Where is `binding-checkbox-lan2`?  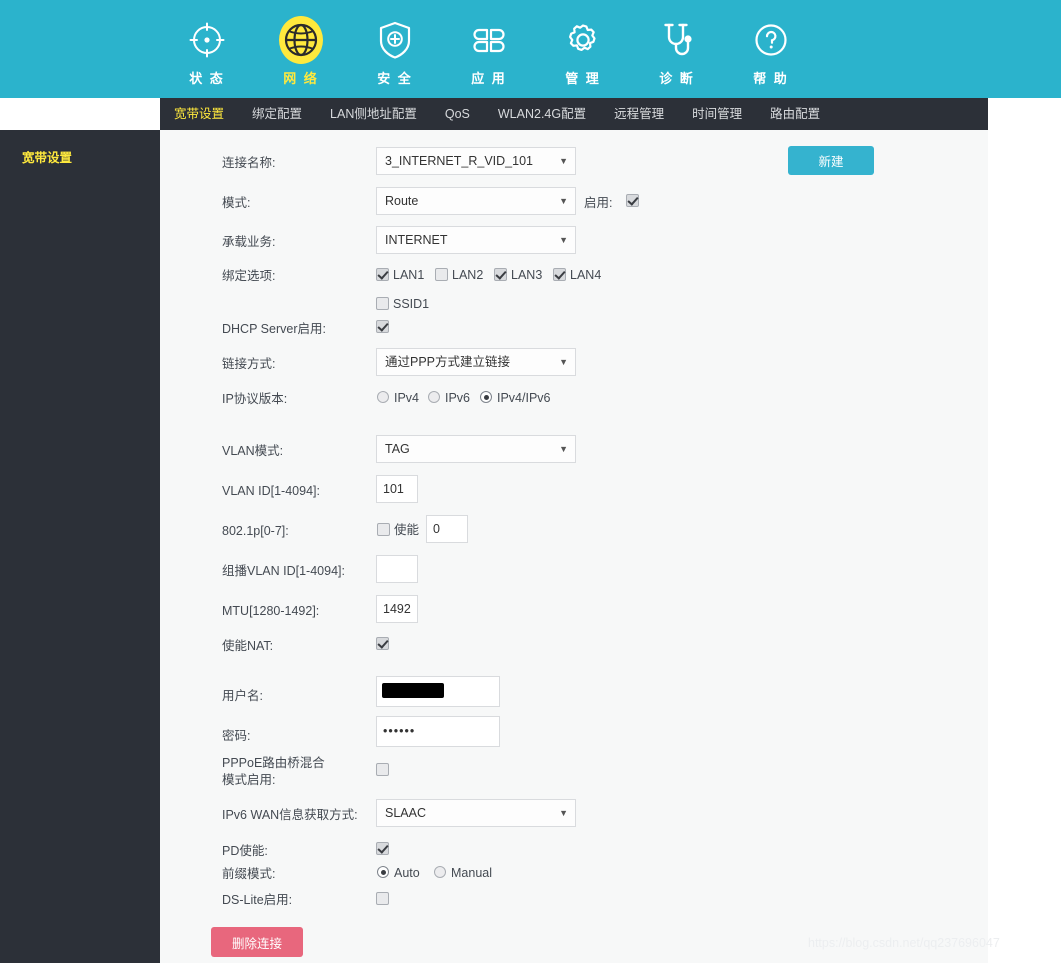
binding-checkbox-lan2 is located at coordinates (441, 274).